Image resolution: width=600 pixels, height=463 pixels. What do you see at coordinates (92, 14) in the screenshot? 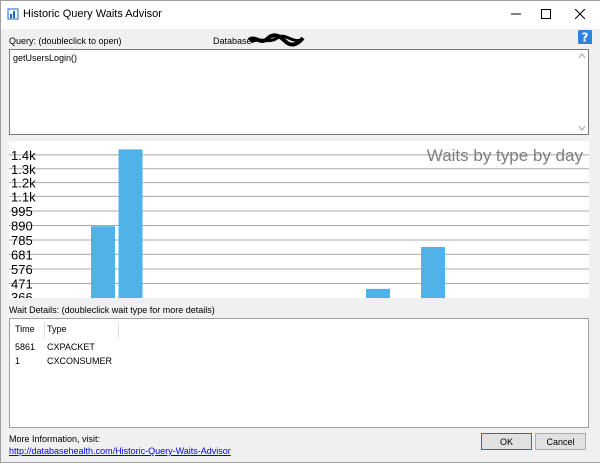
I see `window-title: Historic Query Waits Advisor` at bounding box center [92, 14].